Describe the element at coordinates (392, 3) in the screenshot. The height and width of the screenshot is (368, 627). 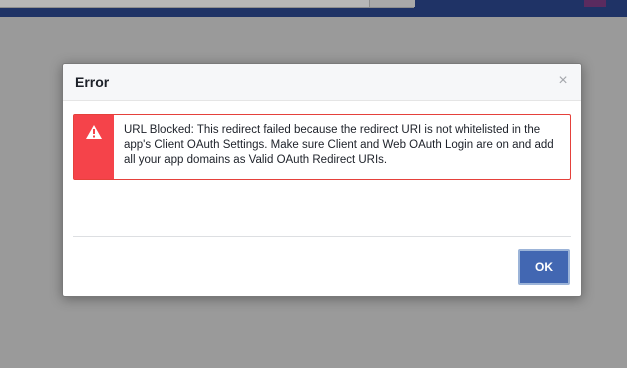
I see `background-search-button` at that location.